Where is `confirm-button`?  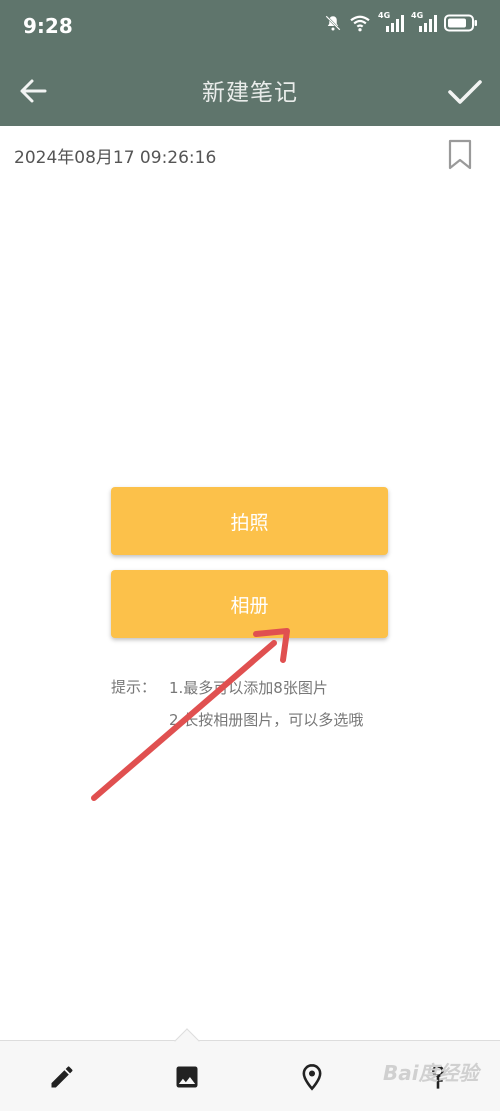 confirm-button is located at coordinates (465, 92).